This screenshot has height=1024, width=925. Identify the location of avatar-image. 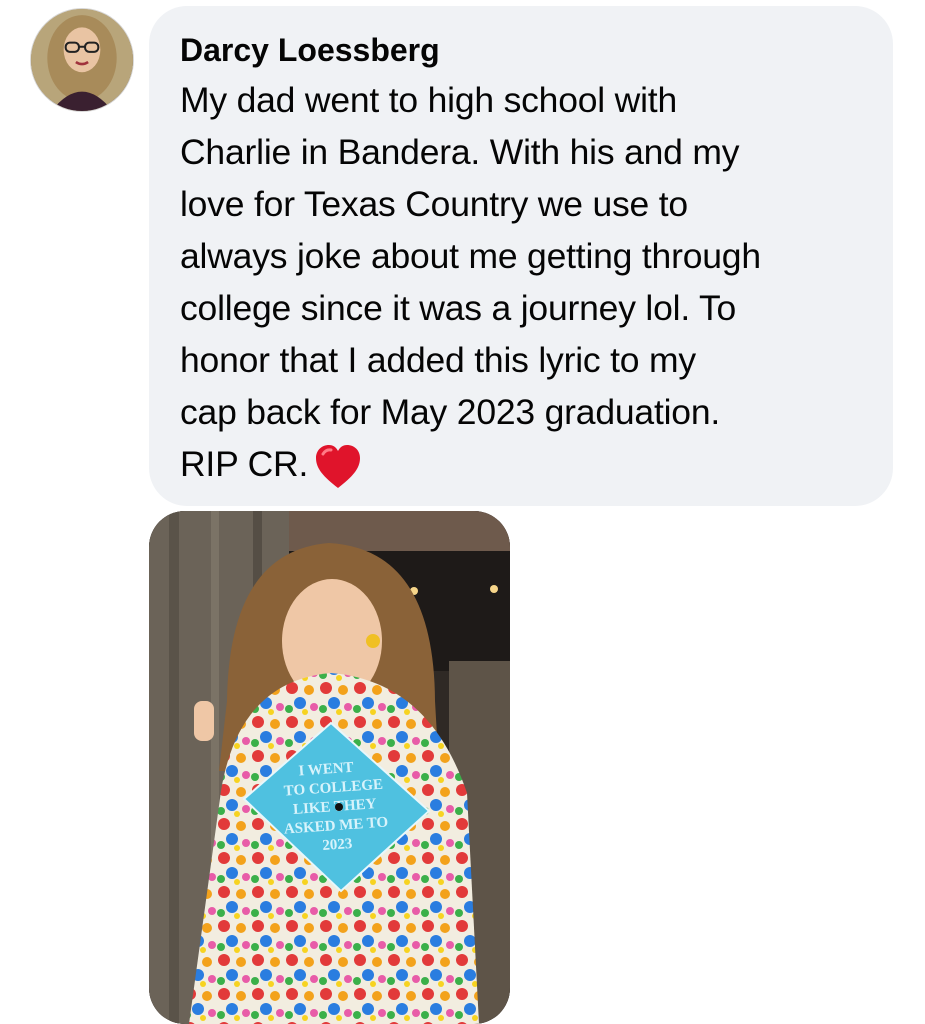
(82, 60).